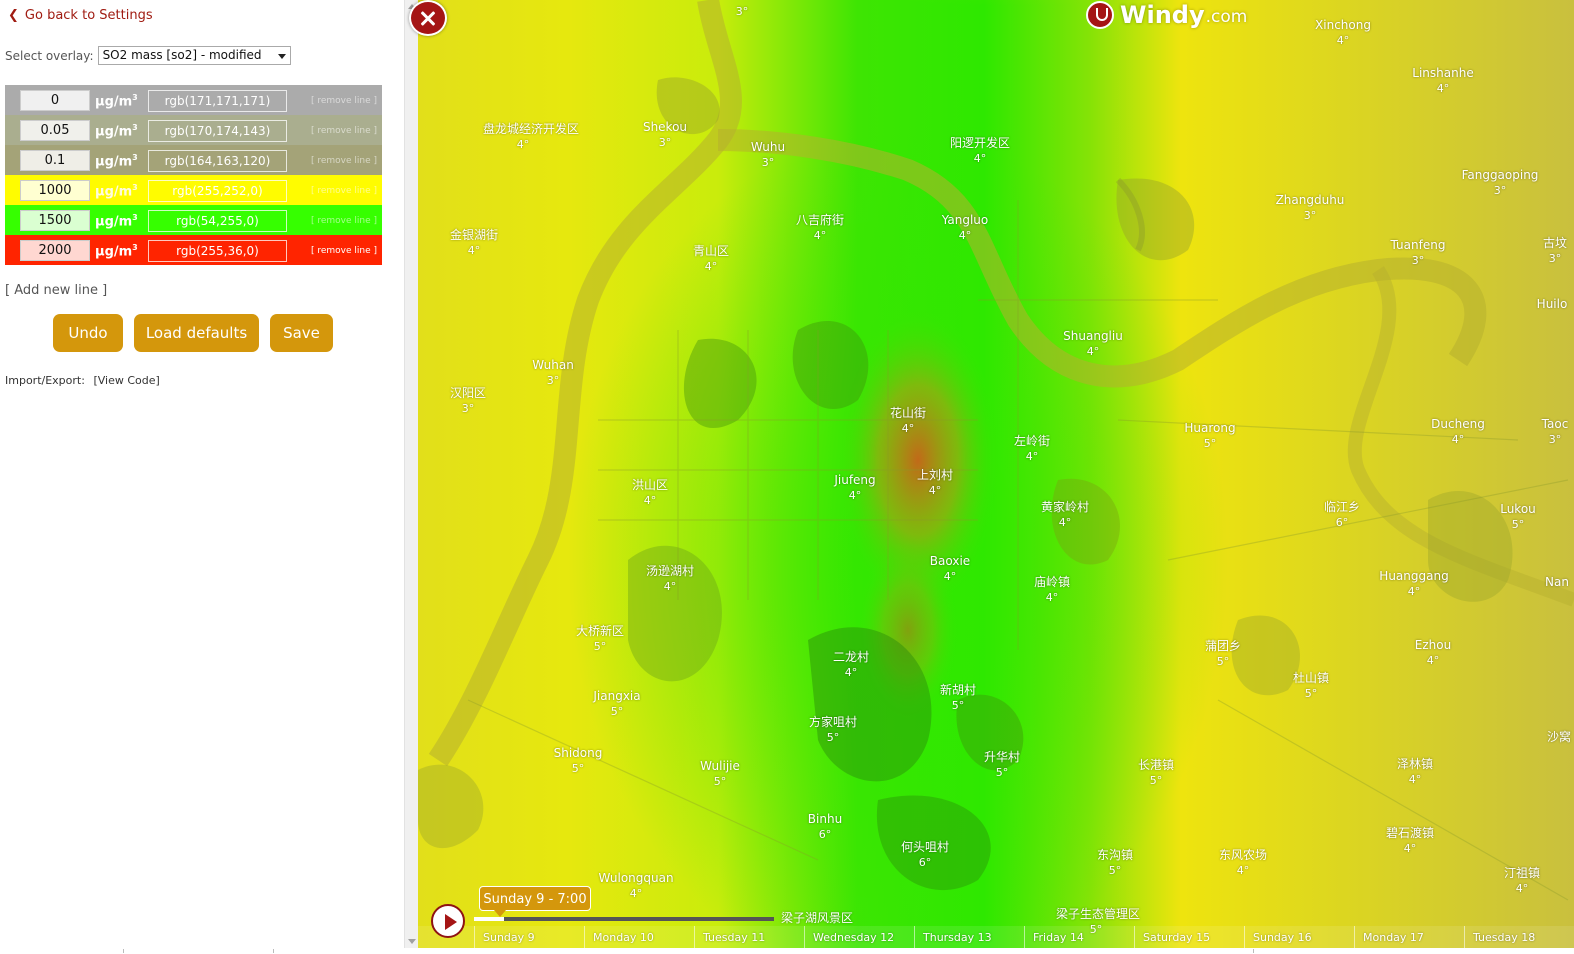 The image size is (1574, 954). I want to click on map-label: Shekou 3°, so click(665, 134).